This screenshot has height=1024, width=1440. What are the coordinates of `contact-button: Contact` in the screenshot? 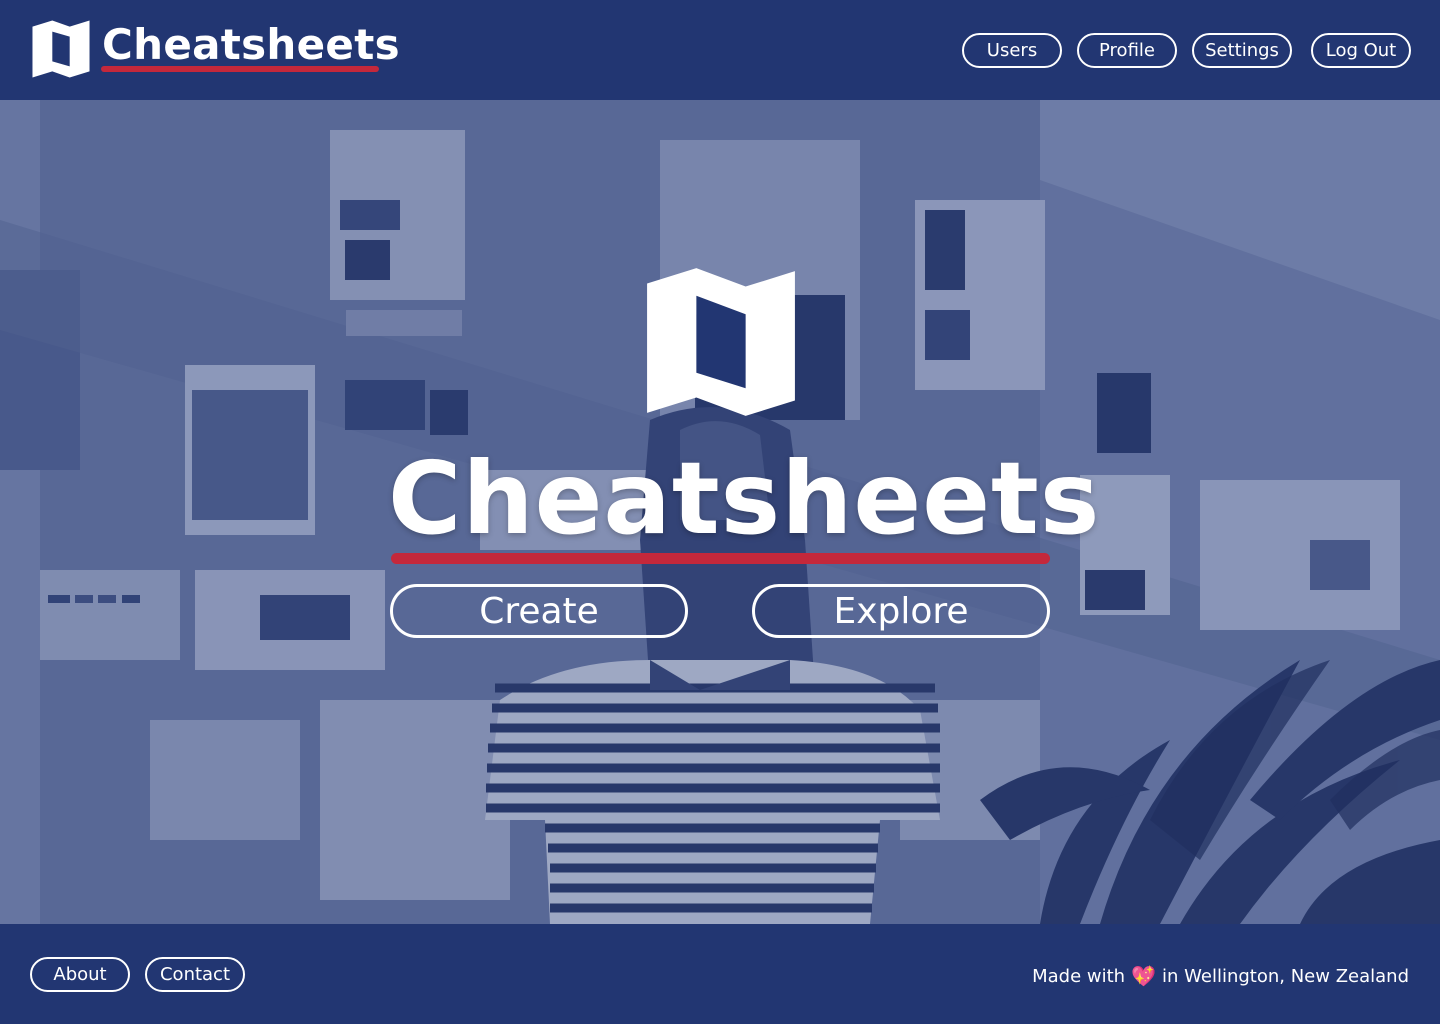 It's located at (195, 974).